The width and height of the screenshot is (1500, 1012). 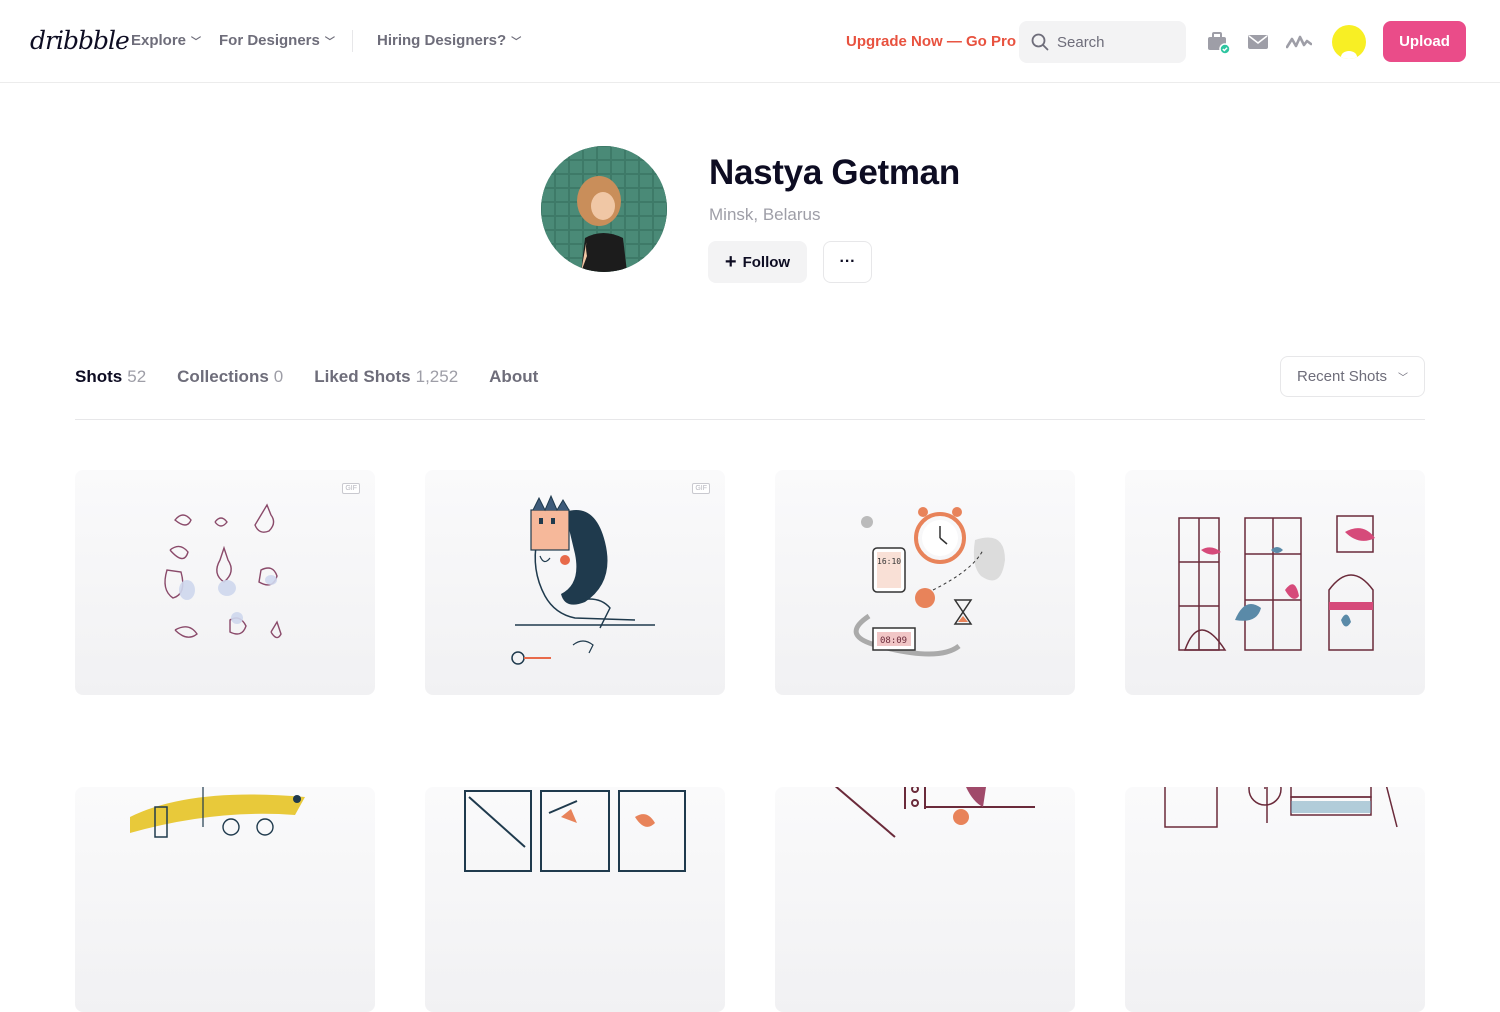 What do you see at coordinates (604, 209) in the screenshot?
I see `profile-avatar` at bounding box center [604, 209].